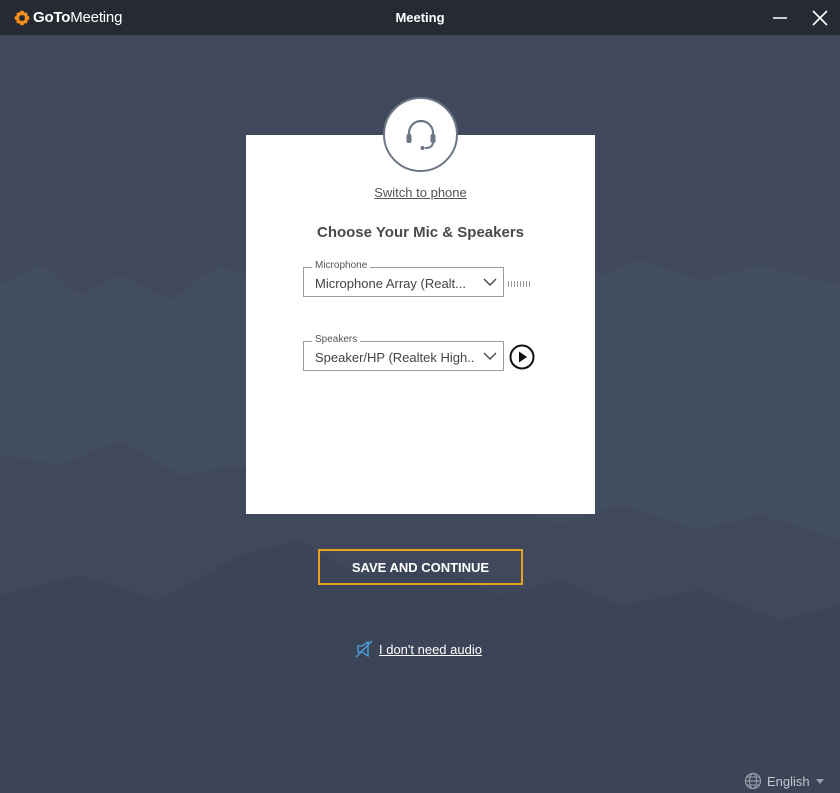 The height and width of the screenshot is (793, 840). What do you see at coordinates (22, 17) in the screenshot?
I see `gotomeeting-flower-icon` at bounding box center [22, 17].